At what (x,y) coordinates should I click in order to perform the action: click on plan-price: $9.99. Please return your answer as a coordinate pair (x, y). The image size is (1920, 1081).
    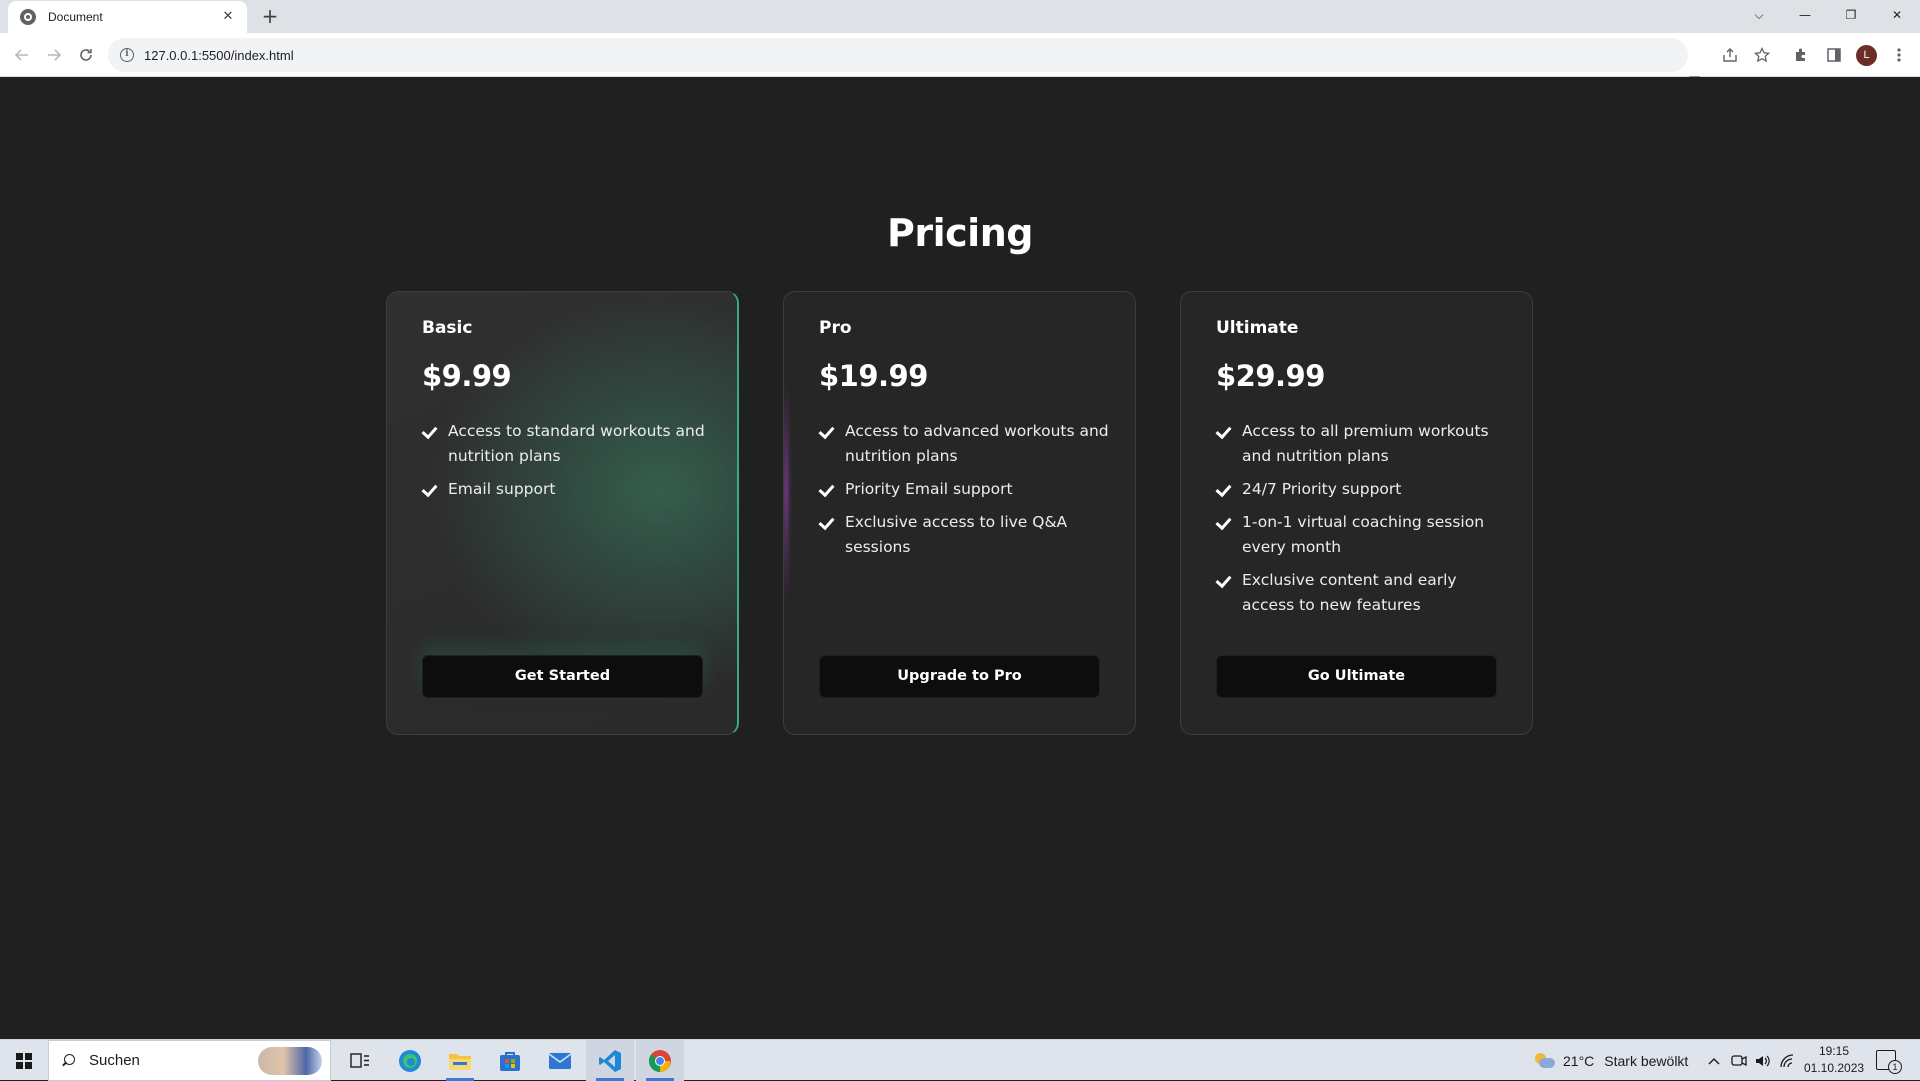
    Looking at the image, I should click on (467, 376).